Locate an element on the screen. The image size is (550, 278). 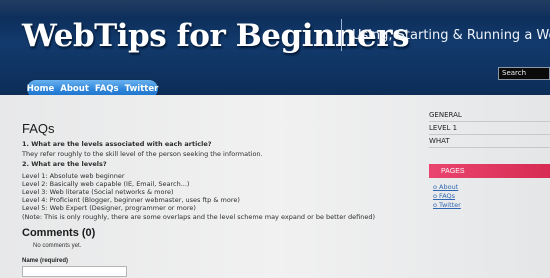
category-general: GENERAL is located at coordinates (489, 115).